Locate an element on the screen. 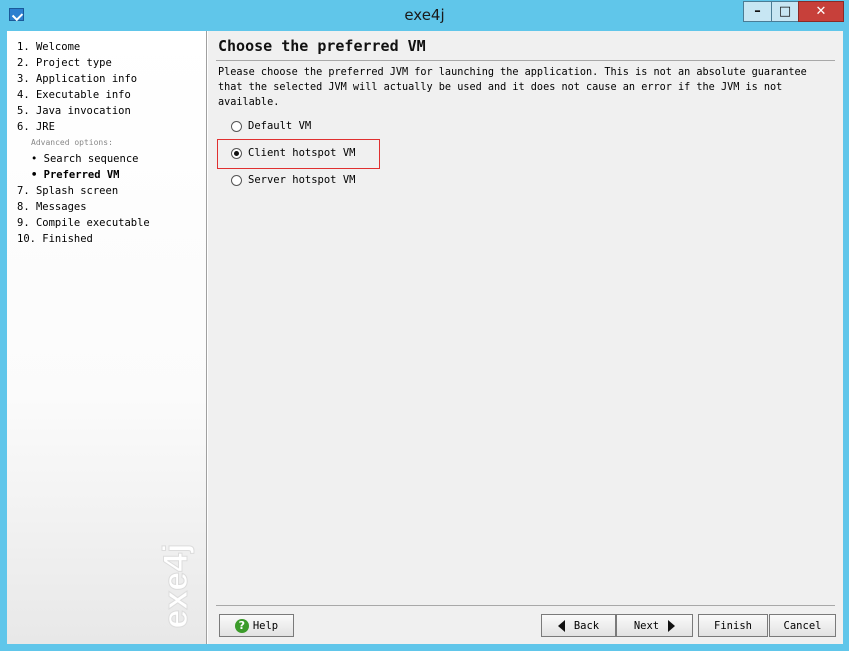 This screenshot has width=849, height=651. maximize-icon: □ is located at coordinates (785, 11).